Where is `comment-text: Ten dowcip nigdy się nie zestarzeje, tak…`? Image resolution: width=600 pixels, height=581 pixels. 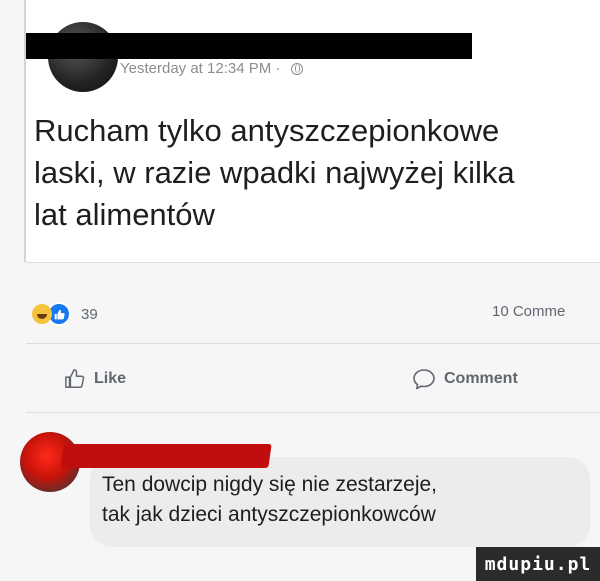 comment-text: Ten dowcip nigdy się nie zestarzeje, tak… is located at coordinates (270, 499).